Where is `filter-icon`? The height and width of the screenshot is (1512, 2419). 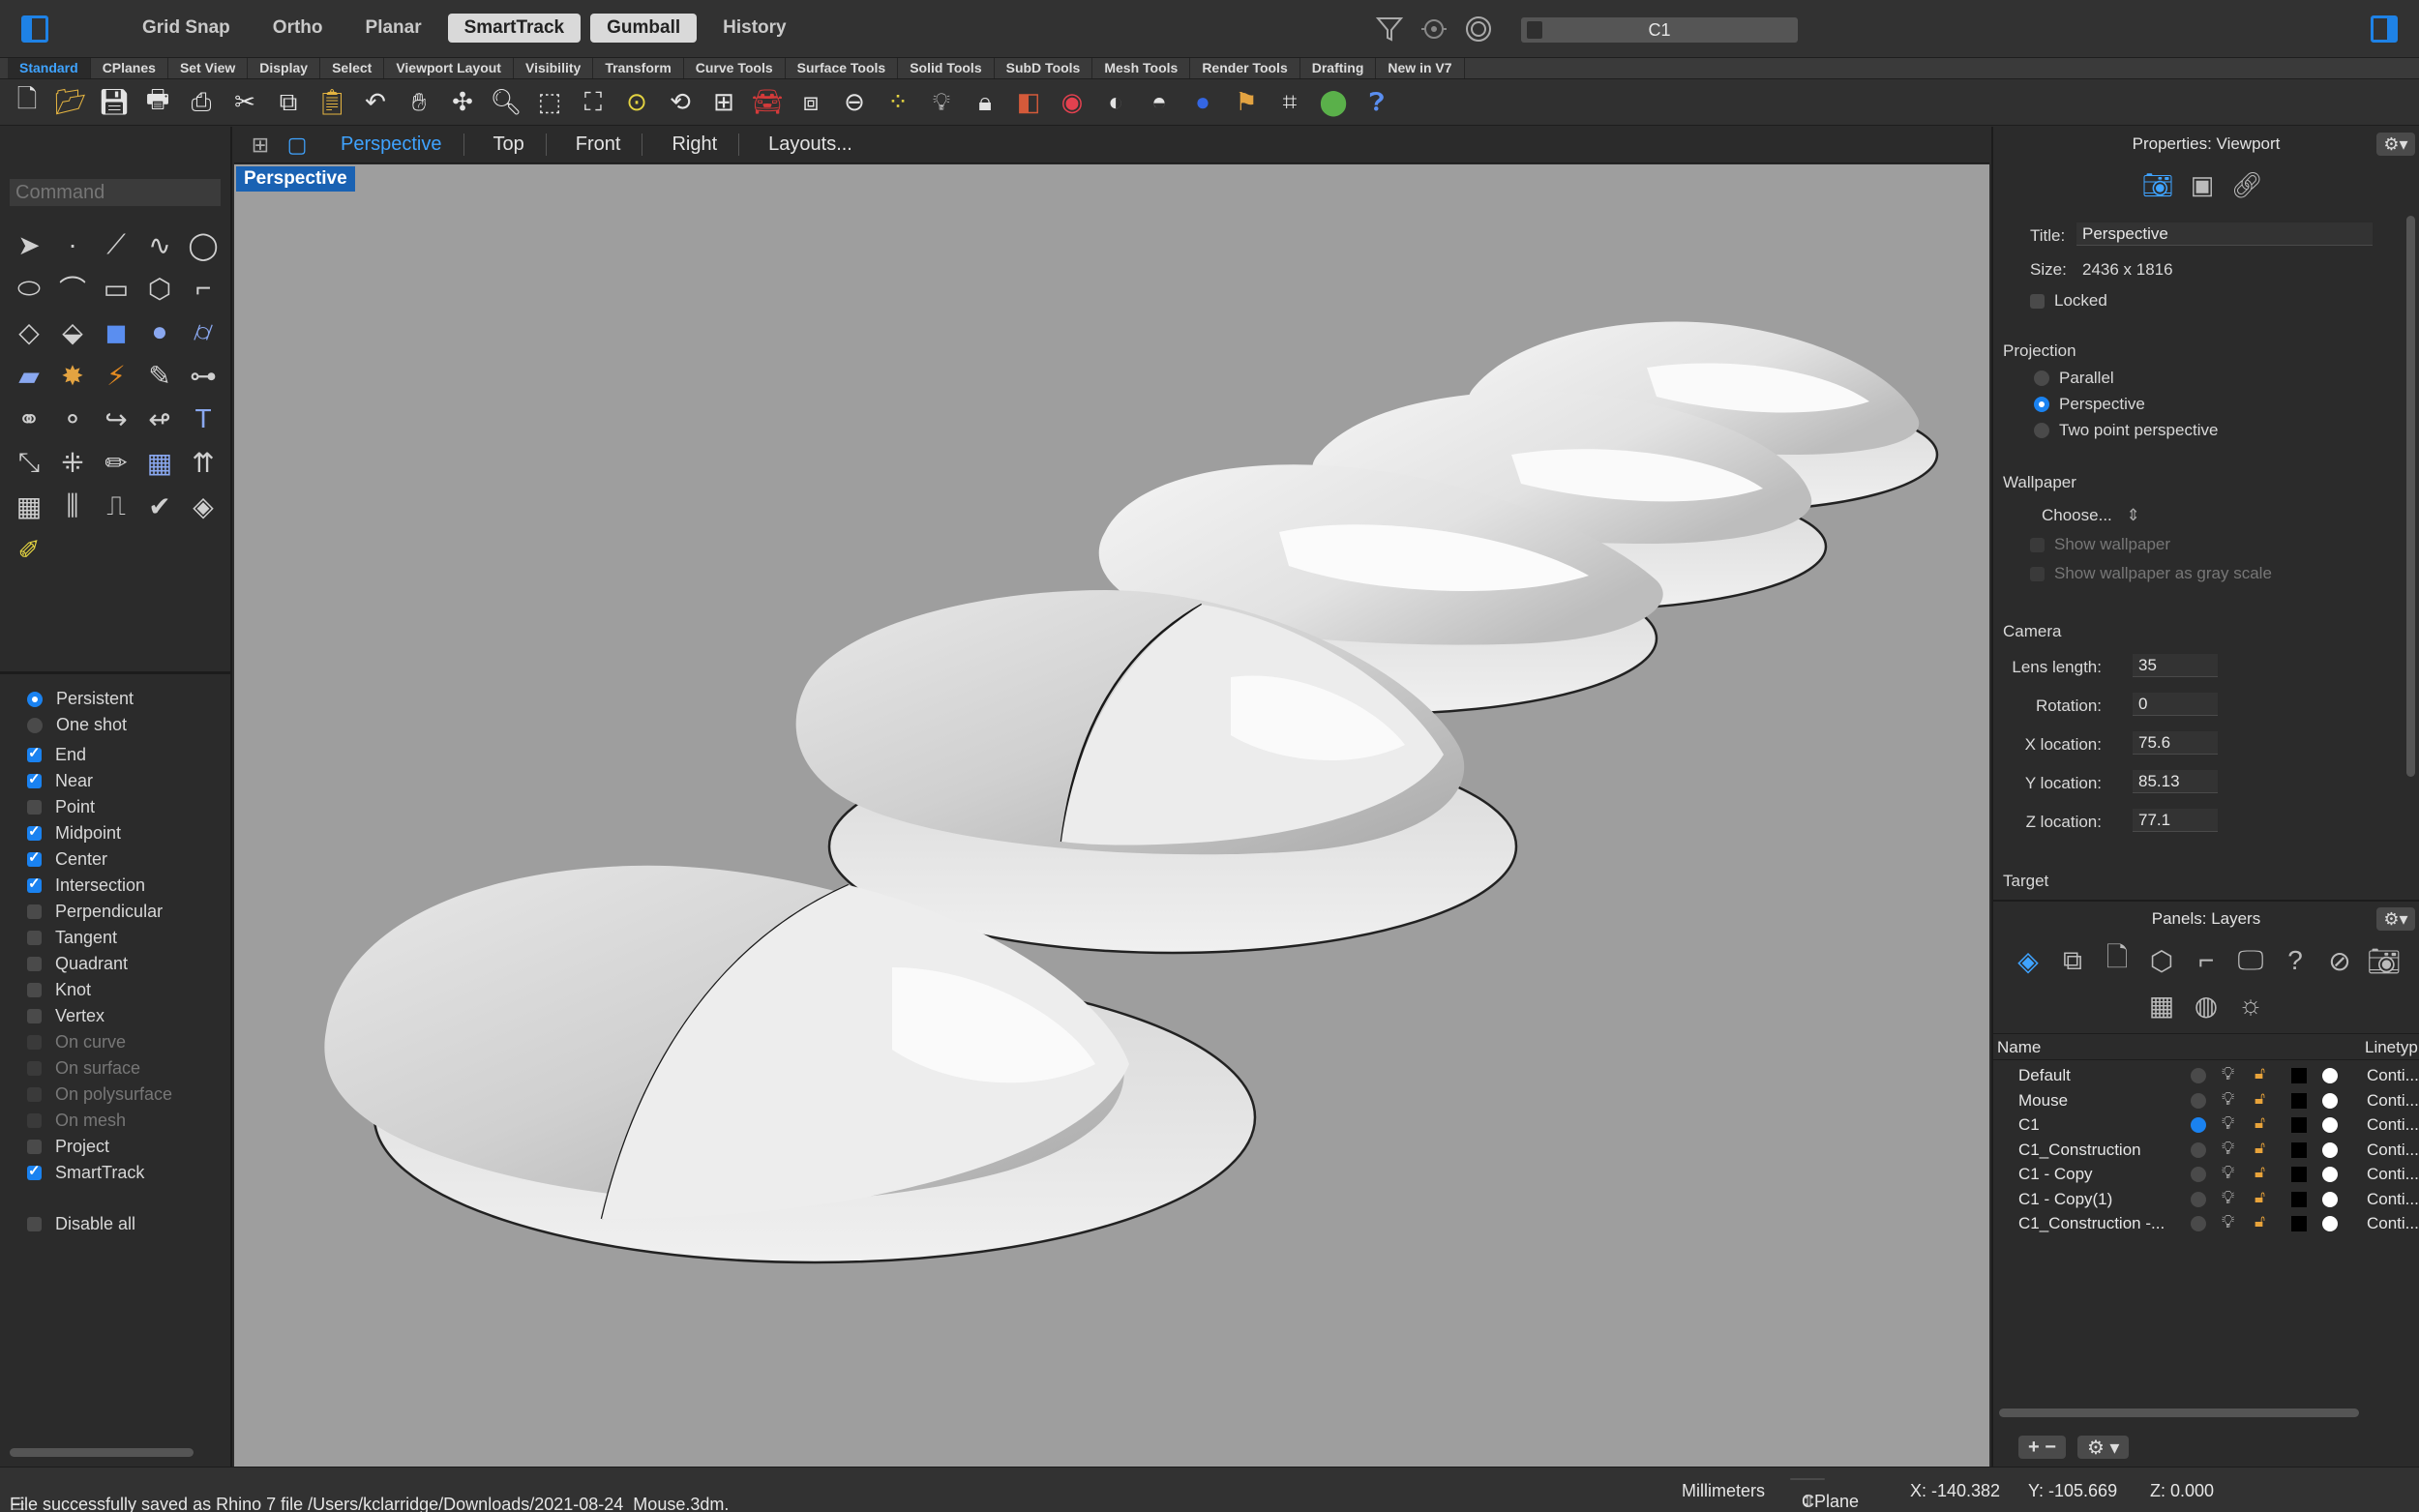
filter-icon is located at coordinates (1390, 29).